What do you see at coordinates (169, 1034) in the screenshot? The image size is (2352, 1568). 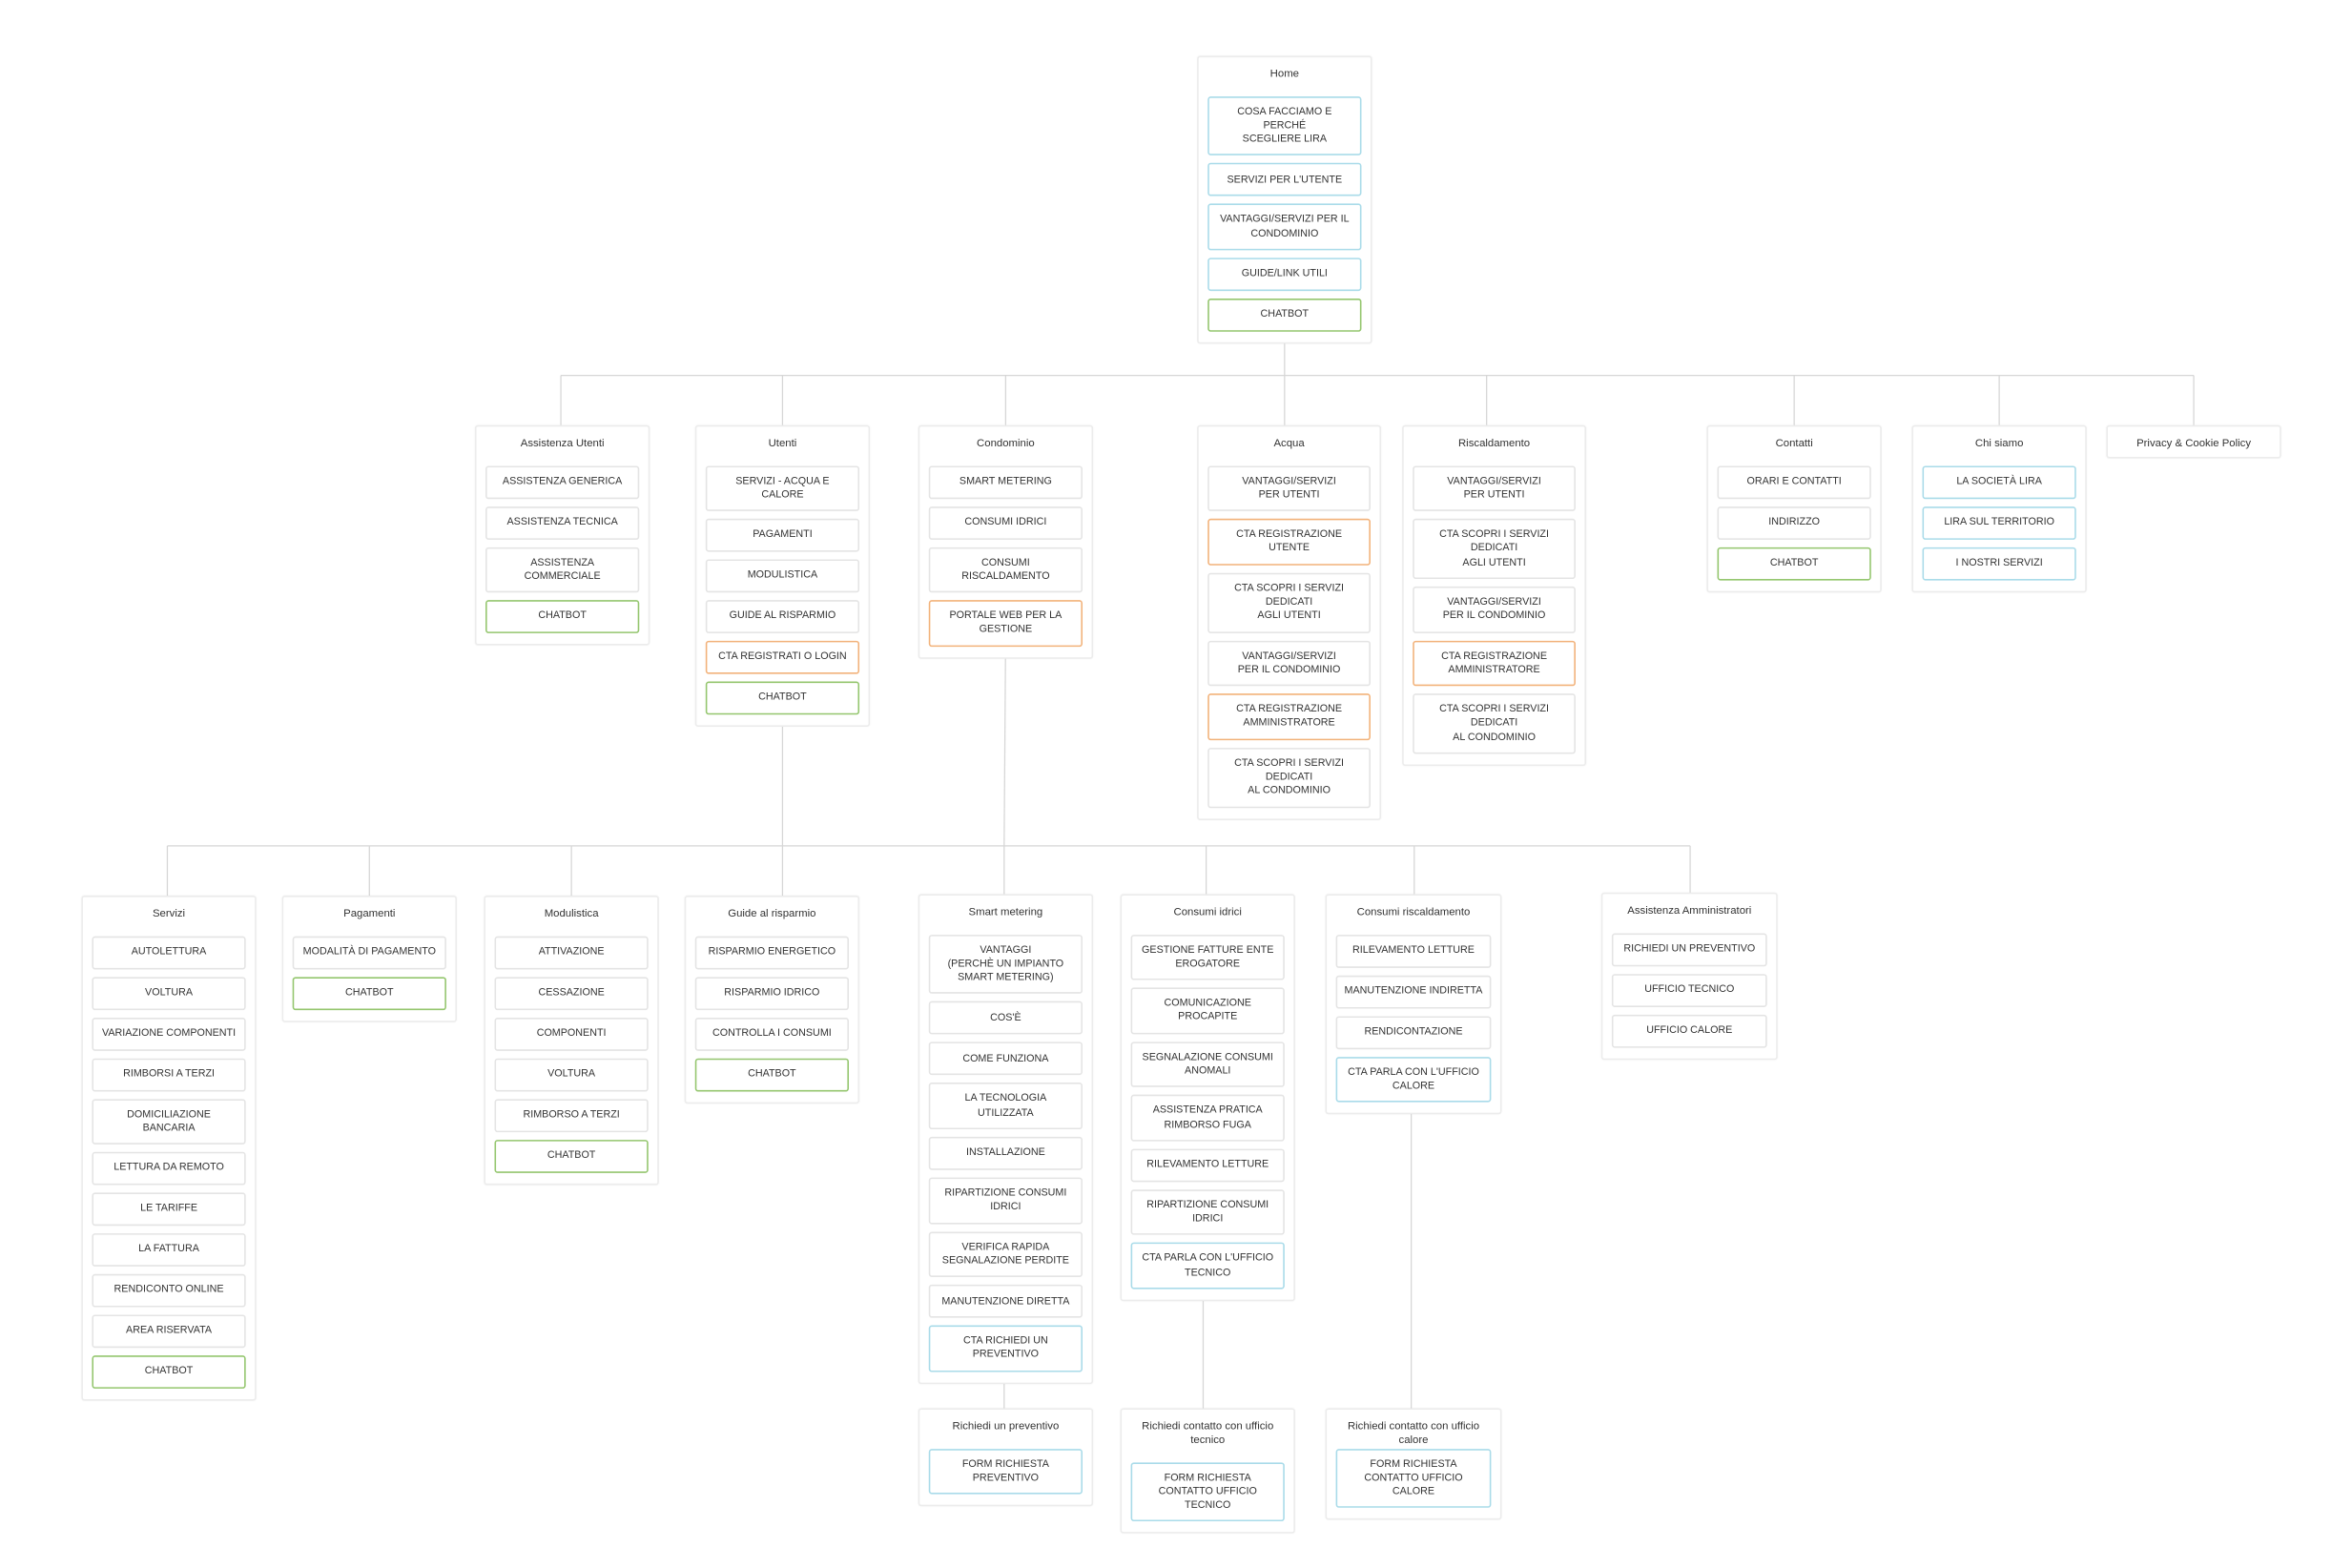 I see `page-item: VARIAZIONE COMPONENTI` at bounding box center [169, 1034].